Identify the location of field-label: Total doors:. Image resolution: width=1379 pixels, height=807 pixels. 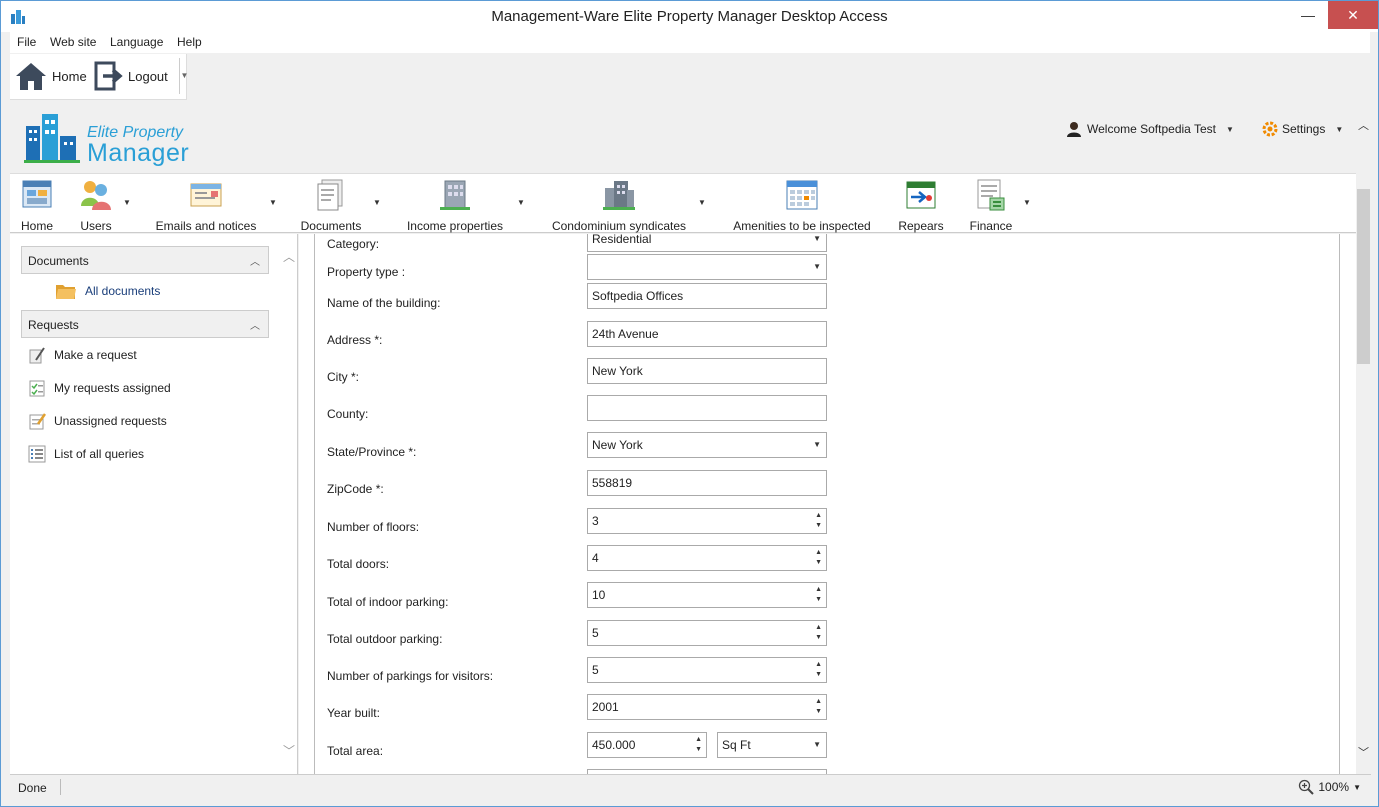
(358, 564).